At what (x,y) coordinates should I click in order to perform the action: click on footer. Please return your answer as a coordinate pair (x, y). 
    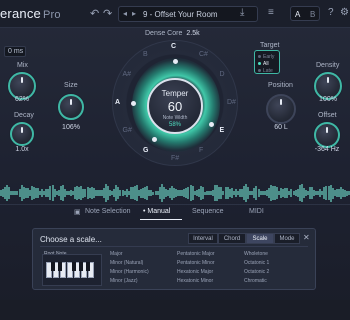
    Looking at the image, I should click on (175, 310).